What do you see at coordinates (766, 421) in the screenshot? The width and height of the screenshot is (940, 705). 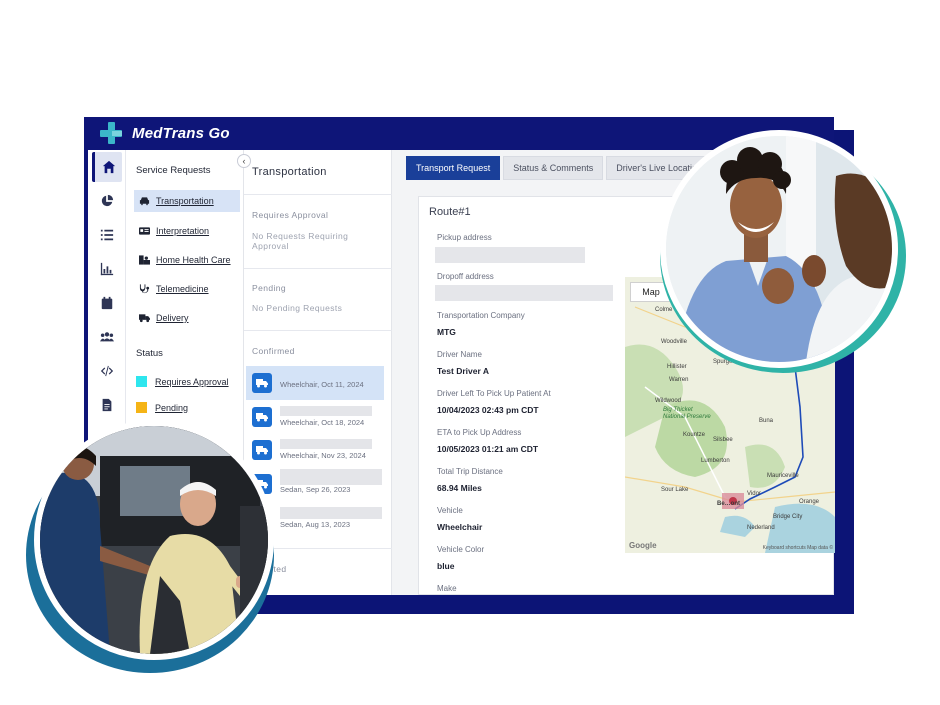 I see `map-label: Buna` at bounding box center [766, 421].